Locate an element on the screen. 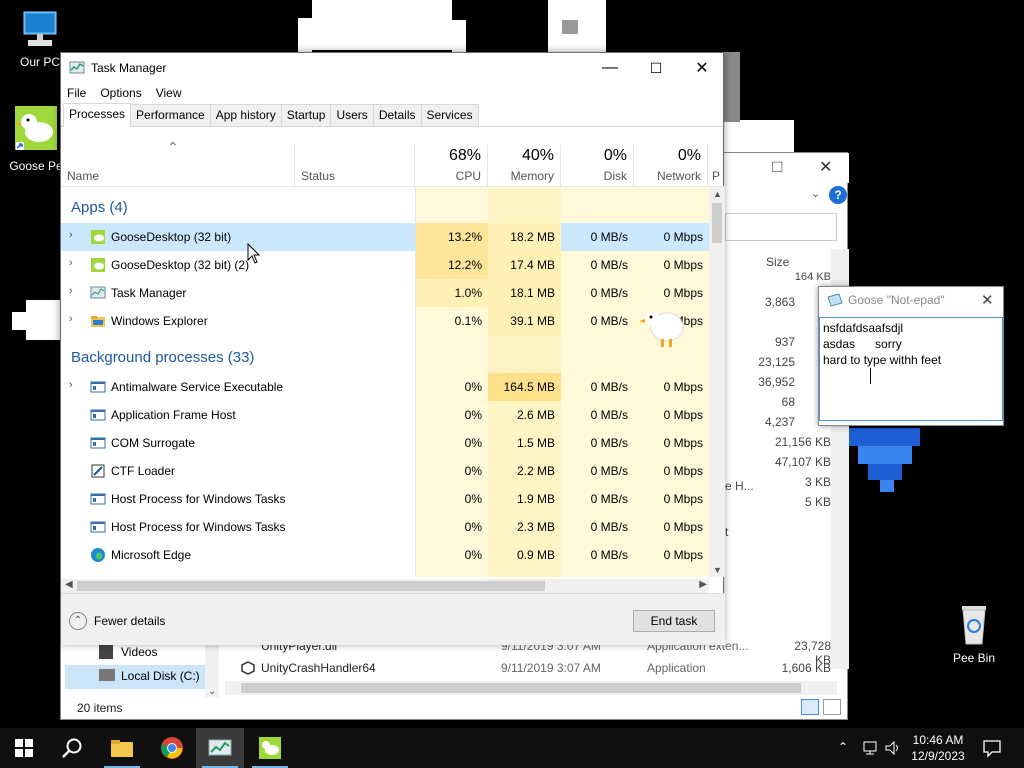 The height and width of the screenshot is (768, 1024). maximize-button: ☐ is located at coordinates (656, 68).